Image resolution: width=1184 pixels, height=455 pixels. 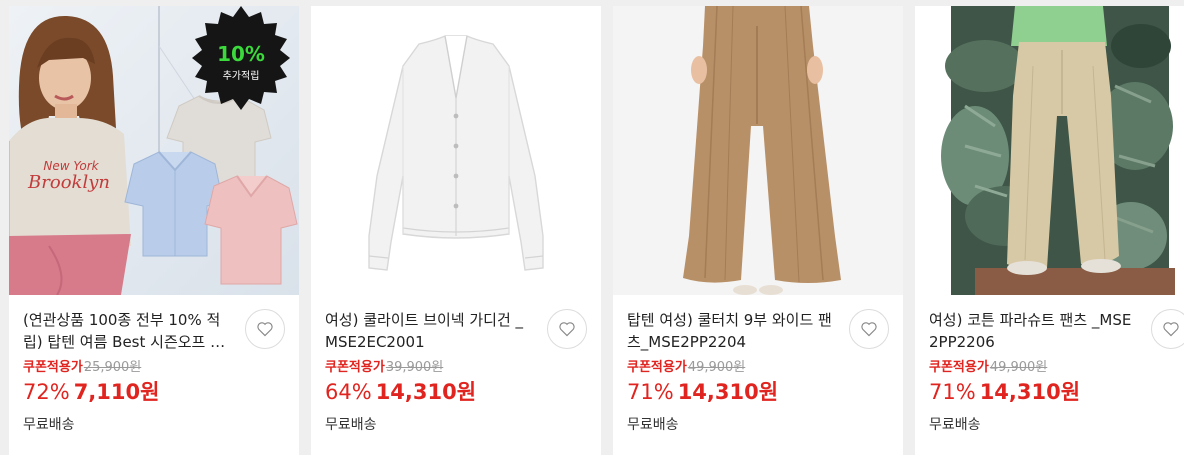 What do you see at coordinates (348, 392) in the screenshot?
I see `discount-rate: 64%` at bounding box center [348, 392].